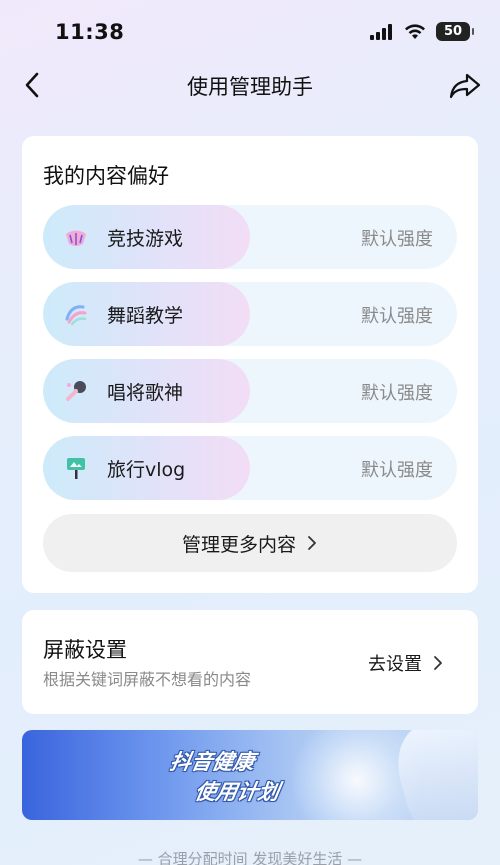 This screenshot has width=500, height=865. I want to click on chevron-left-icon, so click(32, 85).